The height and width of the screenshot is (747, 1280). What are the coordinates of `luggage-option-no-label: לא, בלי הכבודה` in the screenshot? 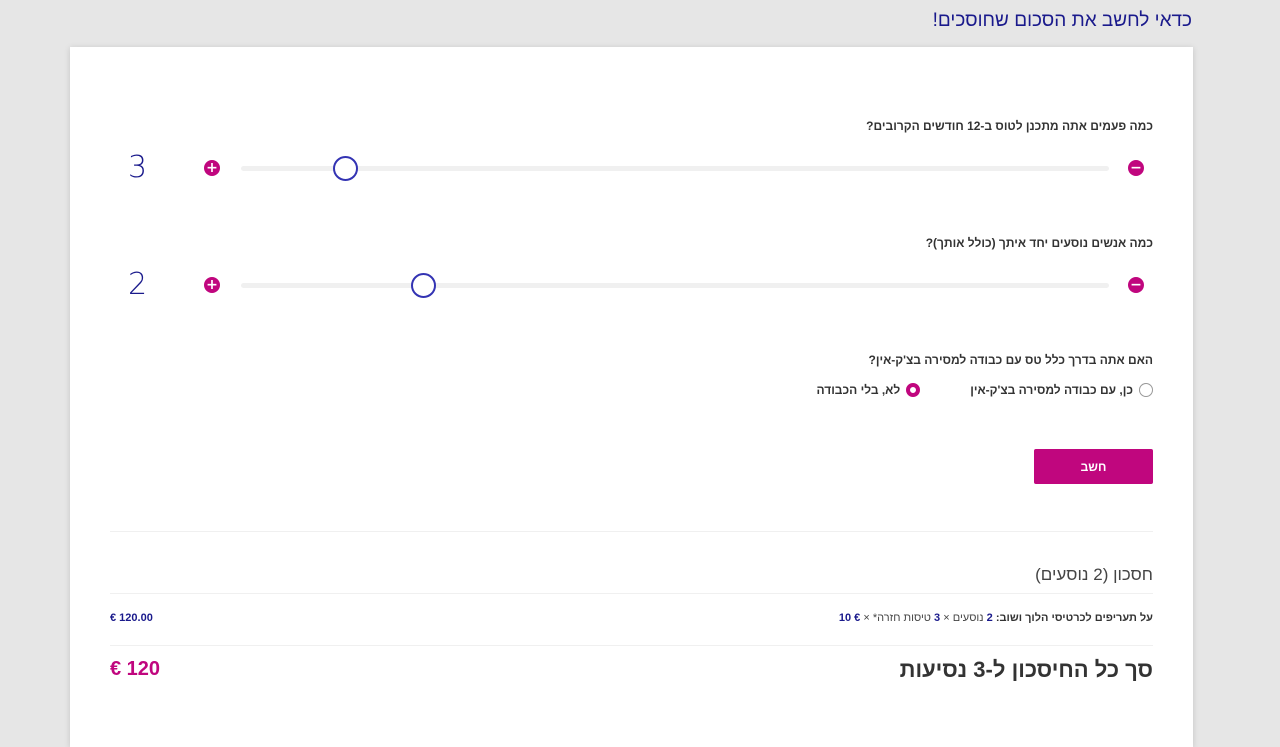 It's located at (858, 390).